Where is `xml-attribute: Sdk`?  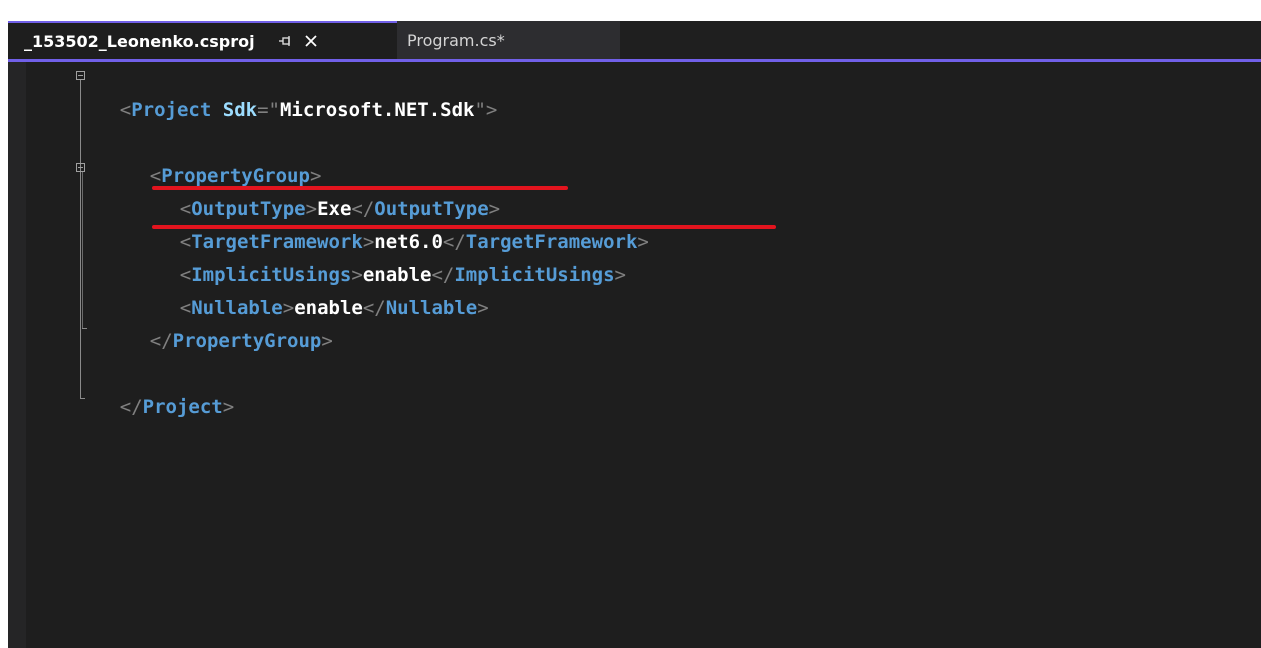
xml-attribute: Sdk is located at coordinates (240, 110).